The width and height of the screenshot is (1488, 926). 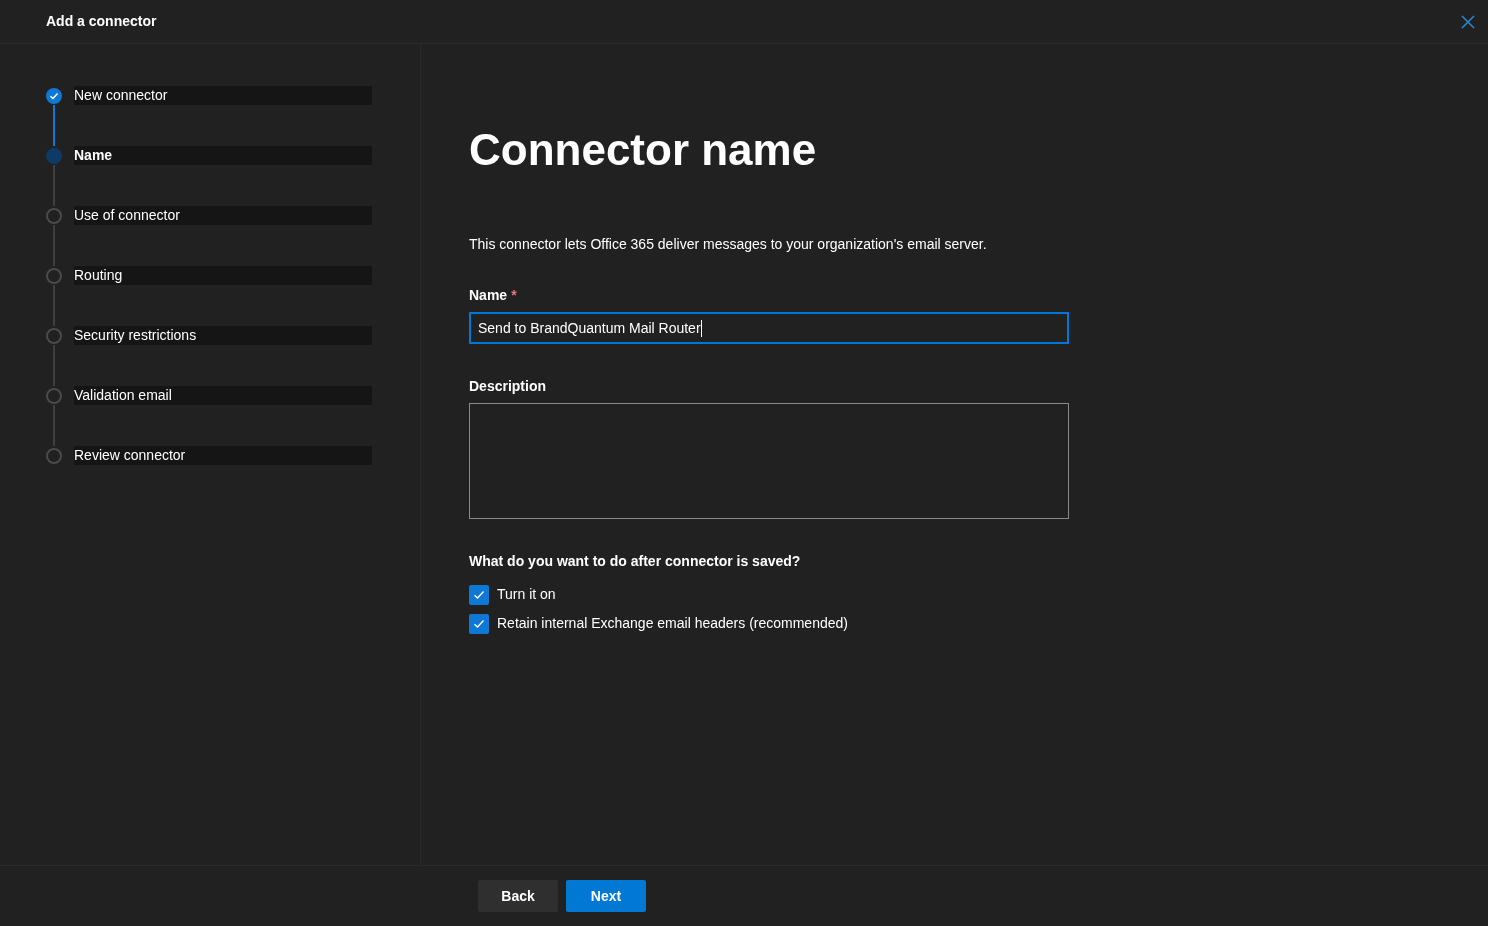 What do you see at coordinates (101, 21) in the screenshot?
I see `window-title: Add a connector` at bounding box center [101, 21].